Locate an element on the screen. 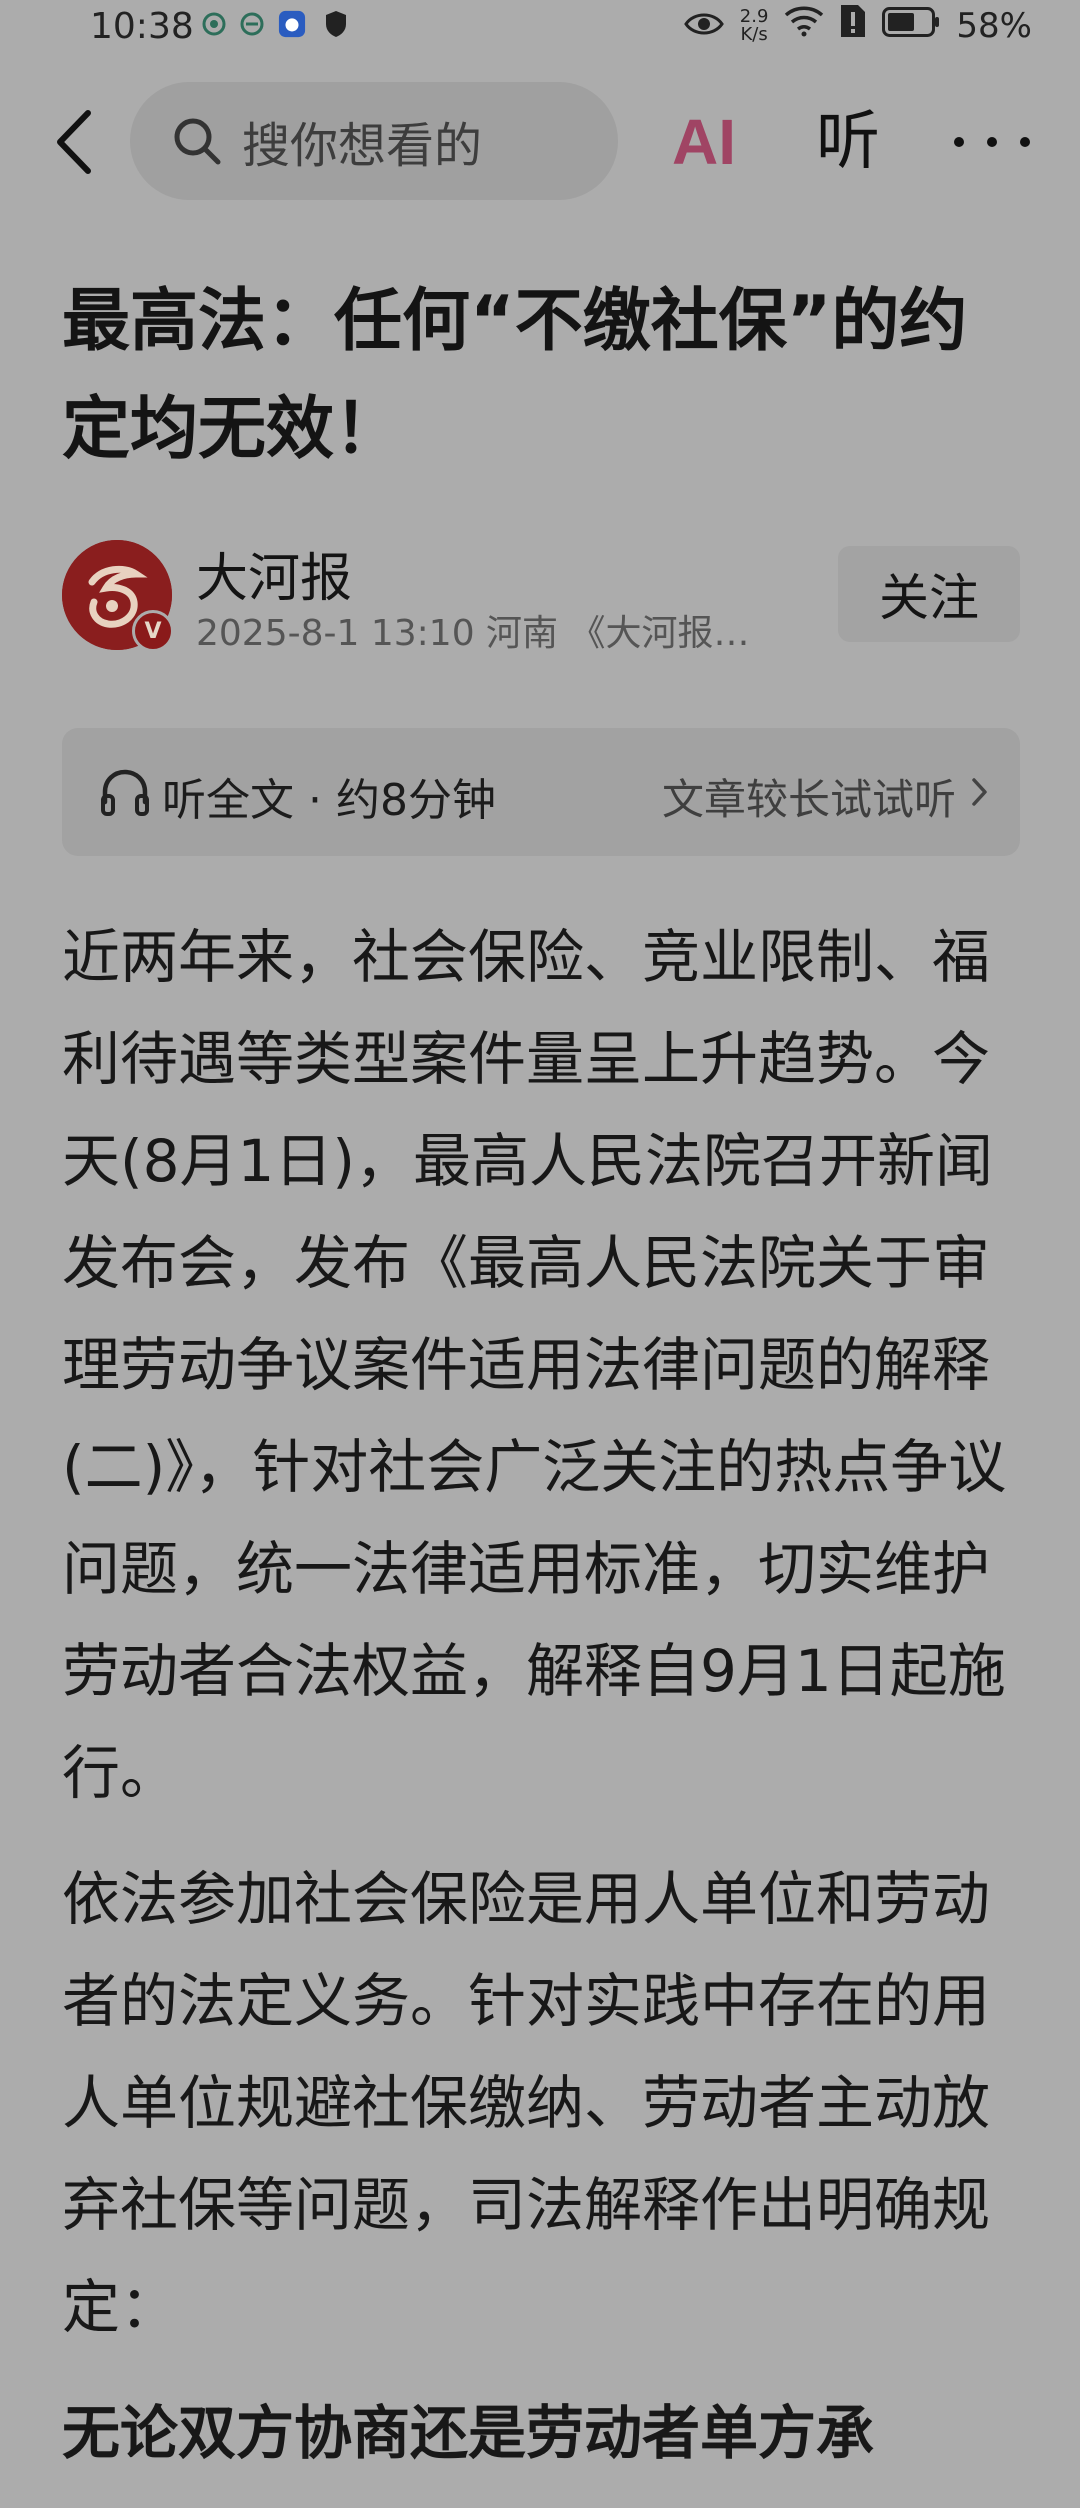 This screenshot has width=1080, height=2508. headphone-icon is located at coordinates (125, 792).